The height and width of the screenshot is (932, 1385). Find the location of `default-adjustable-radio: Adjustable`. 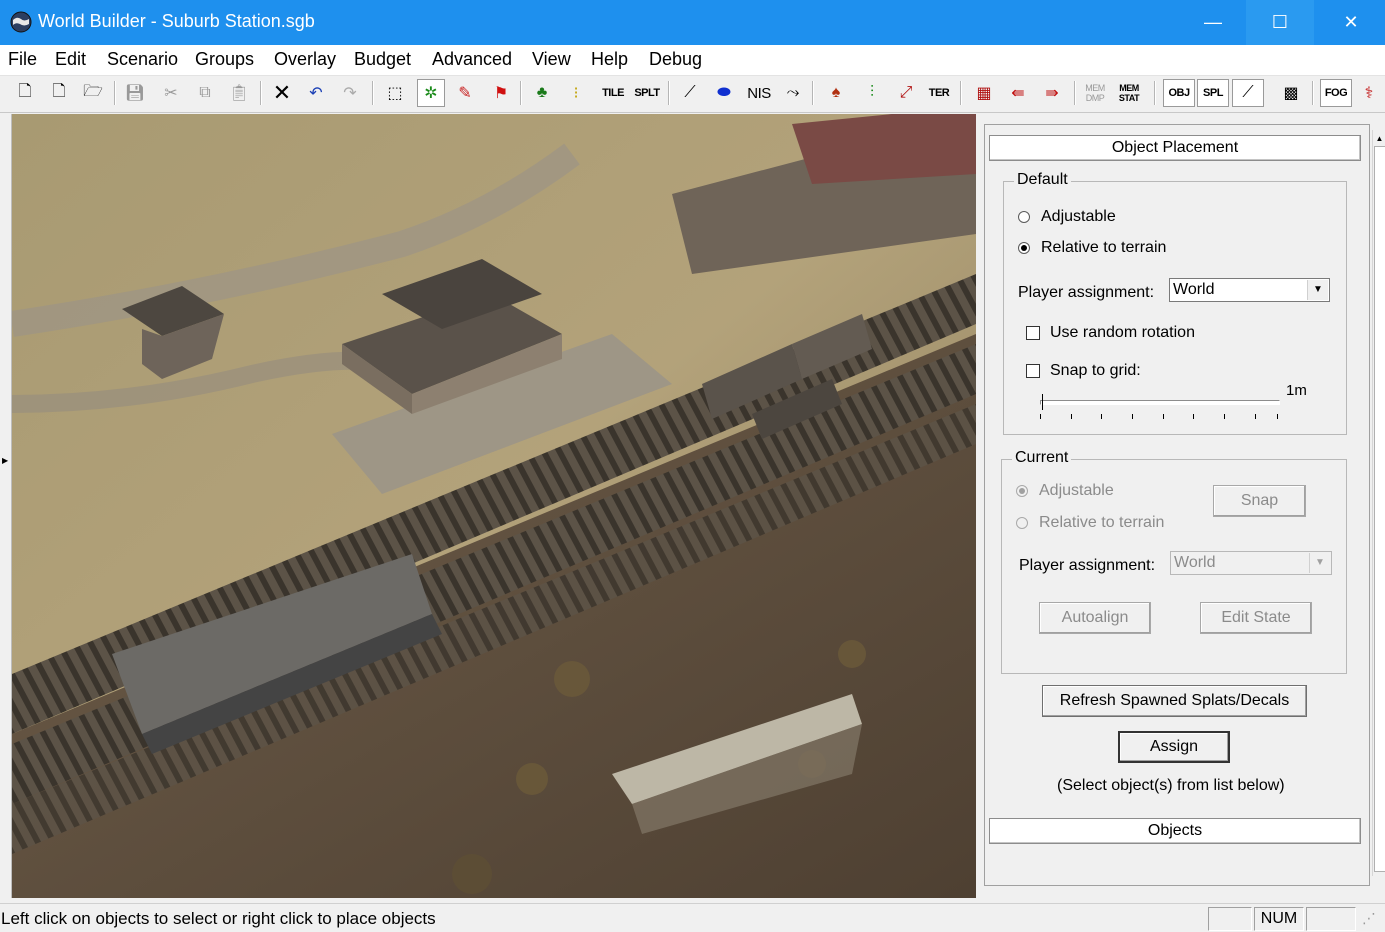

default-adjustable-radio: Adjustable is located at coordinates (1067, 217).